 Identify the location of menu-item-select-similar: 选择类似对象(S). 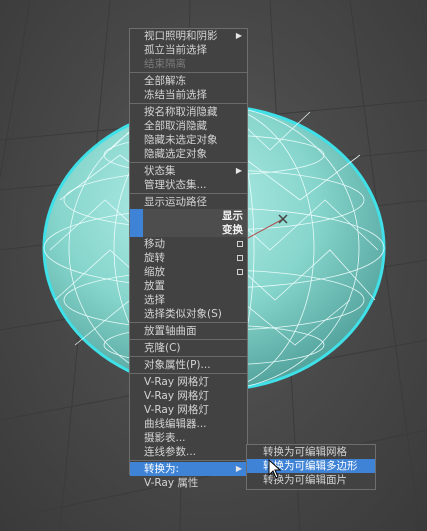
(188, 314).